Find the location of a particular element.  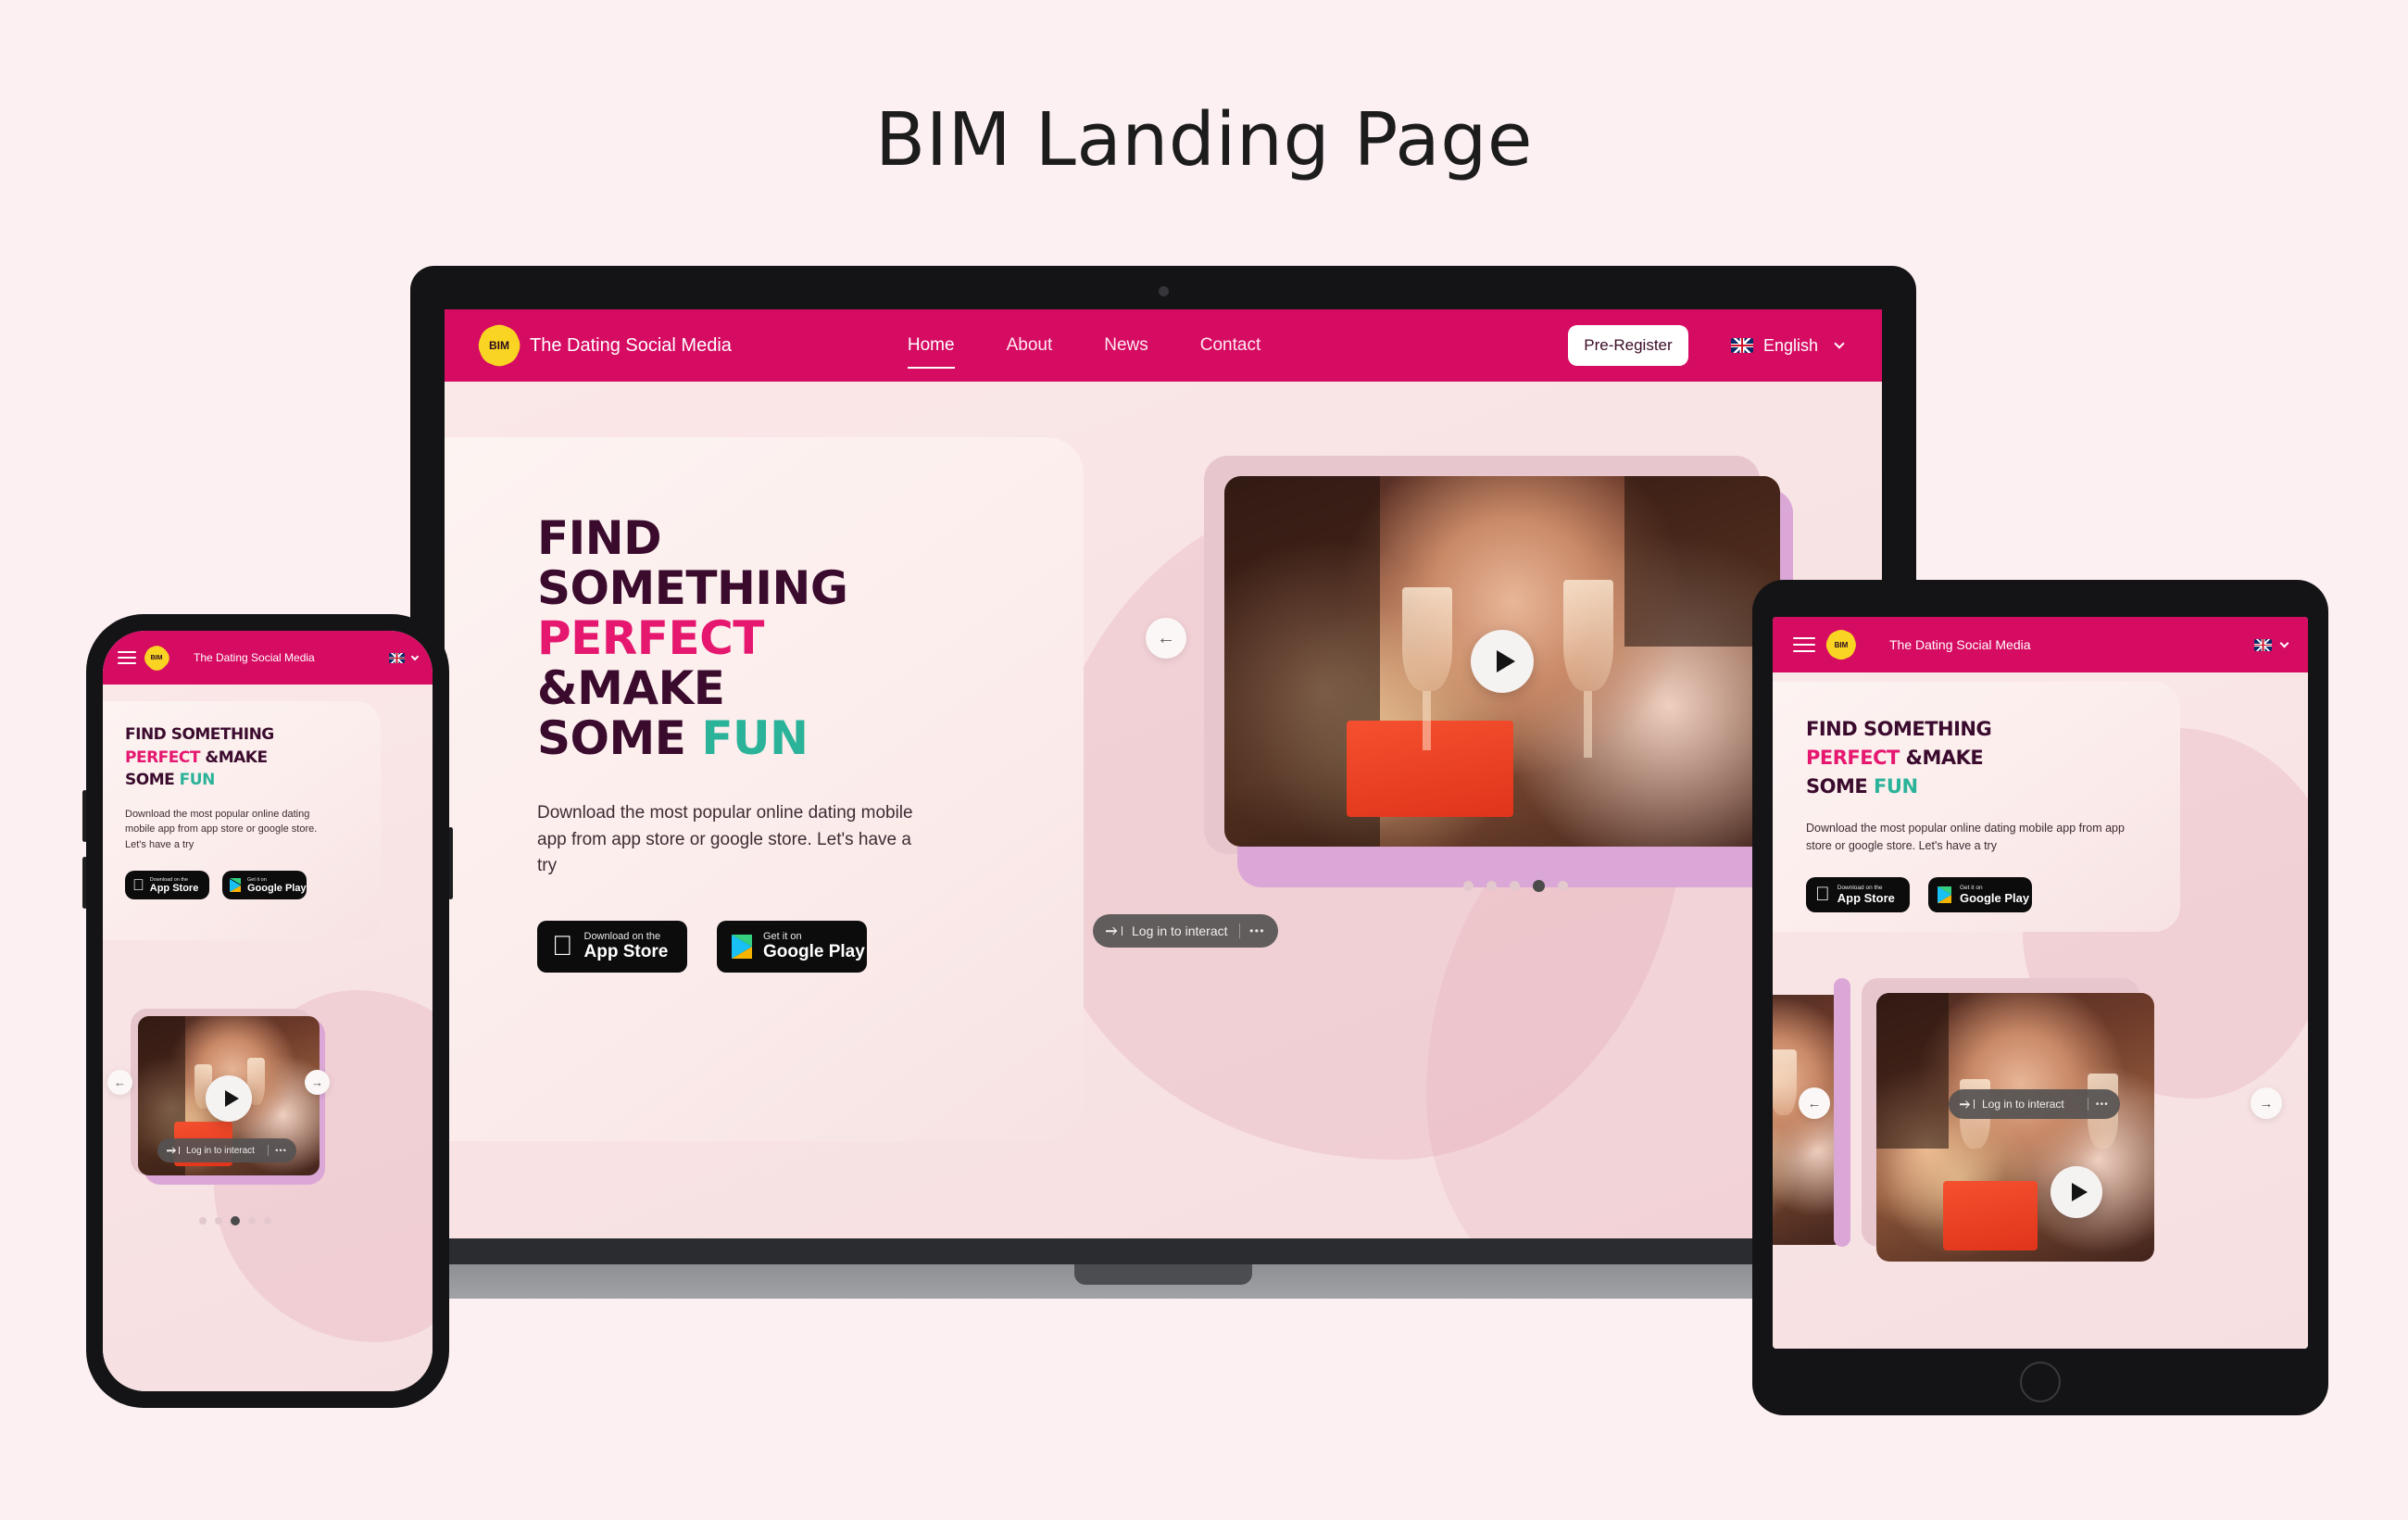

logo-label: BIM is located at coordinates (156, 657).